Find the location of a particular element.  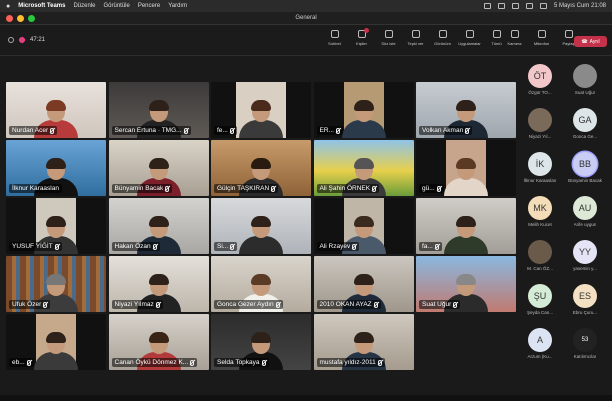

mic-button: Mikrofon is located at coordinates (541, 38).